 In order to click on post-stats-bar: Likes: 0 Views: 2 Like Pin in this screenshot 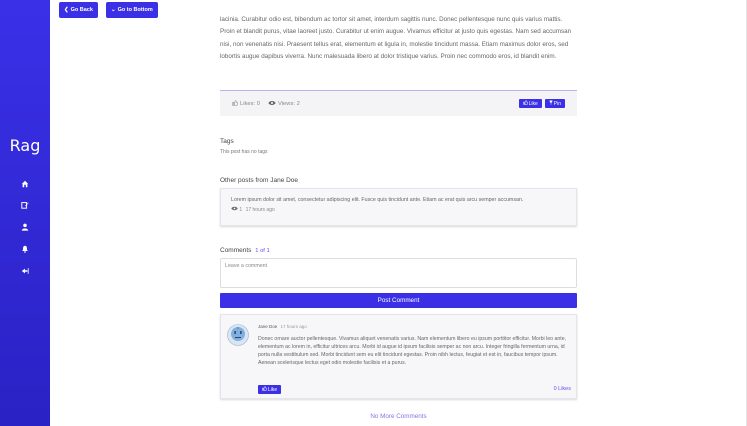, I will do `click(398, 103)`.